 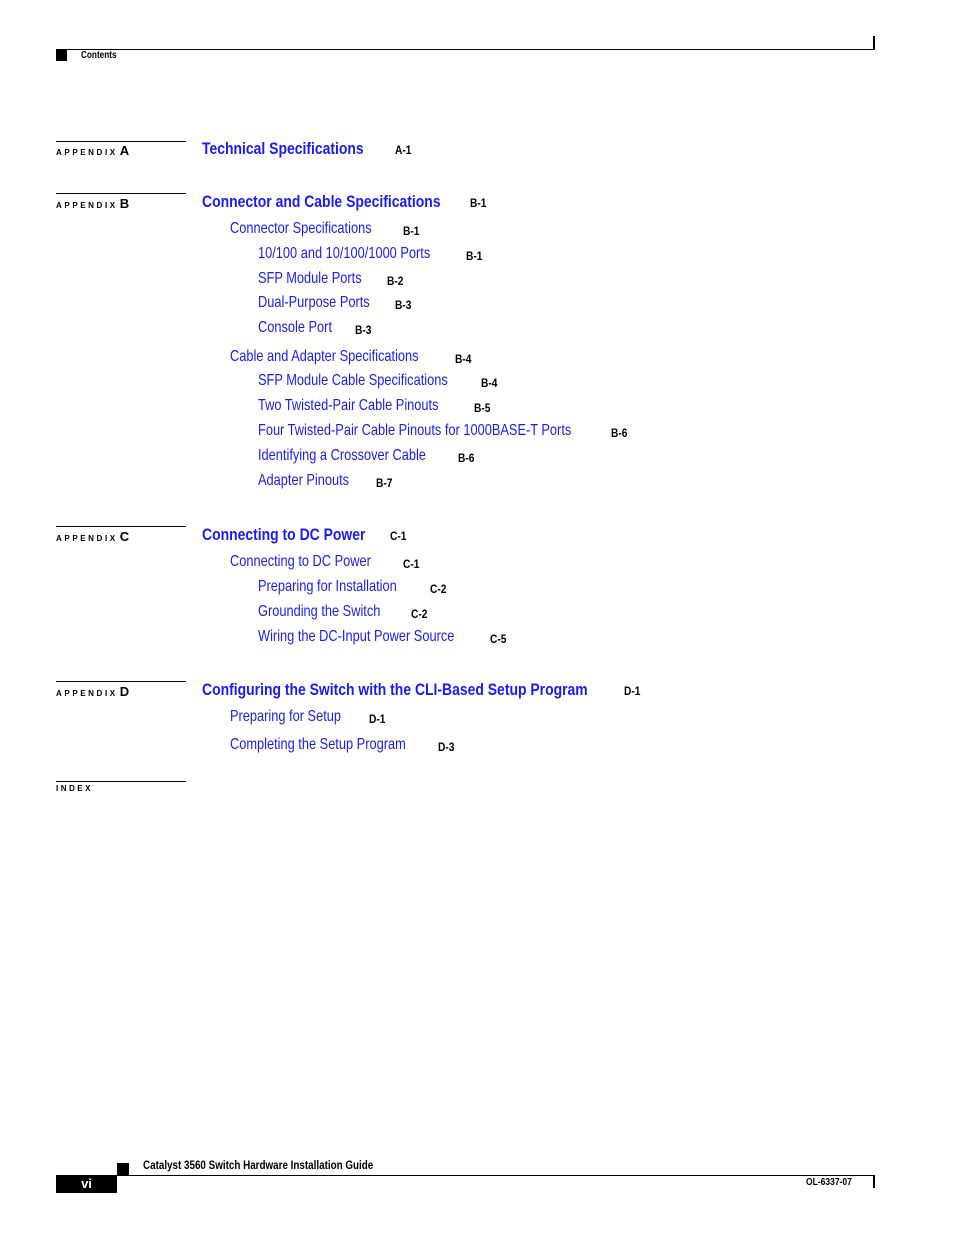 What do you see at coordinates (285, 717) in the screenshot?
I see `toc-title: Preparing for Setup` at bounding box center [285, 717].